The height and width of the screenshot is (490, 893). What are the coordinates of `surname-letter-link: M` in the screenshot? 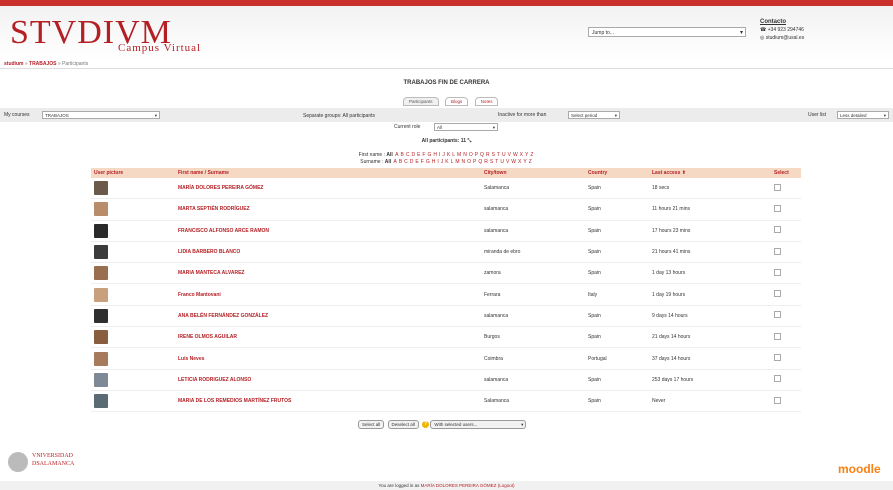 It's located at (457, 162).